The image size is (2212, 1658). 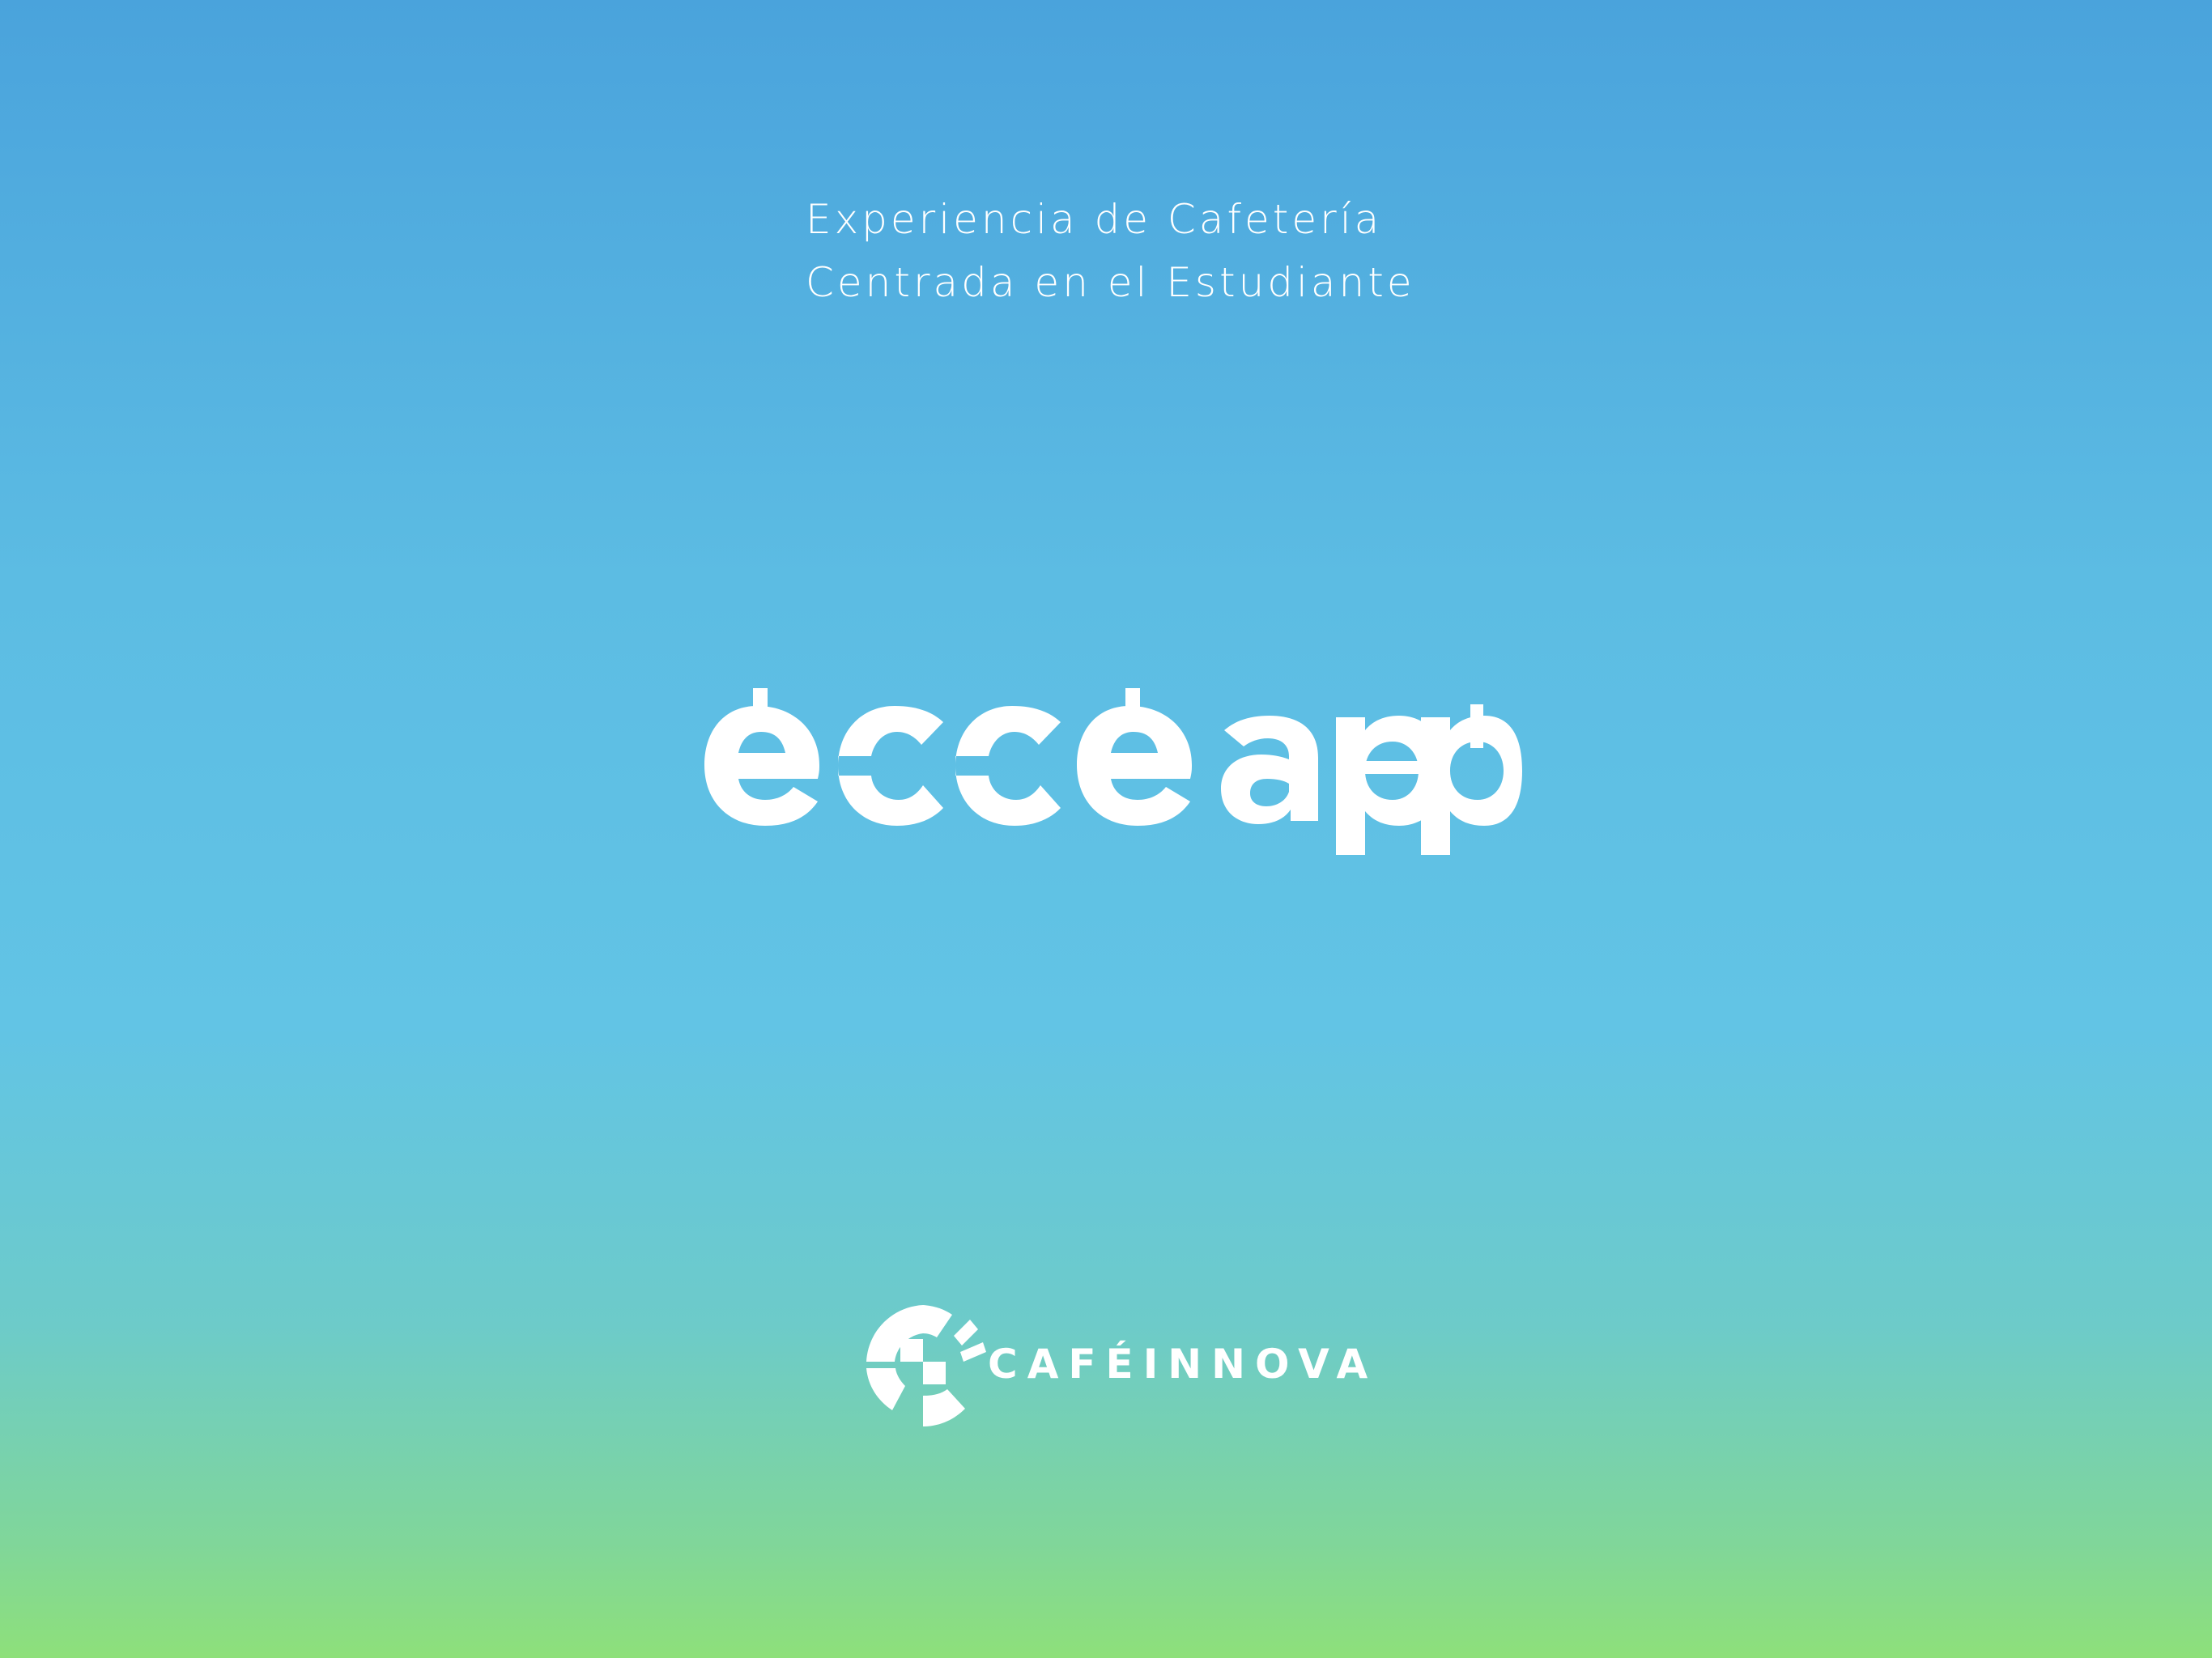 I want to click on brand-name: CAFÉINNOVA, so click(x=1183, y=1364).